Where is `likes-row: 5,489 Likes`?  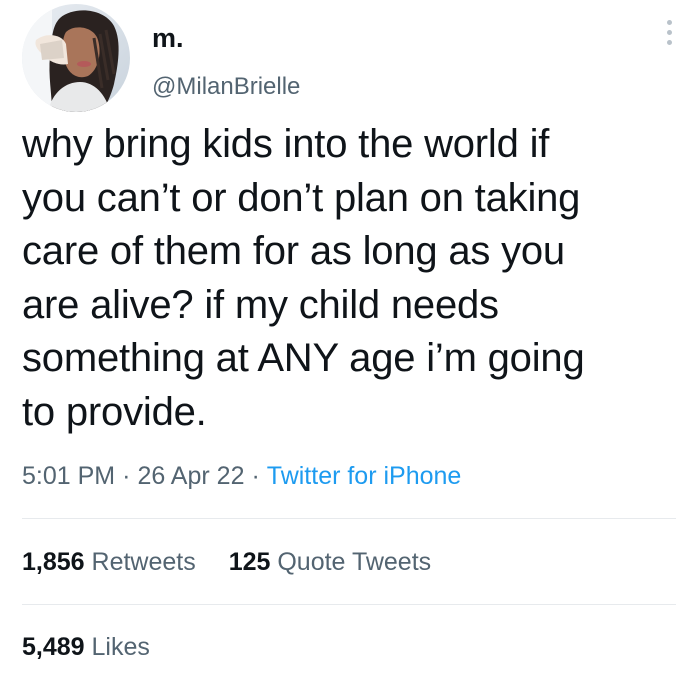
likes-row: 5,489 Likes is located at coordinates (99, 642).